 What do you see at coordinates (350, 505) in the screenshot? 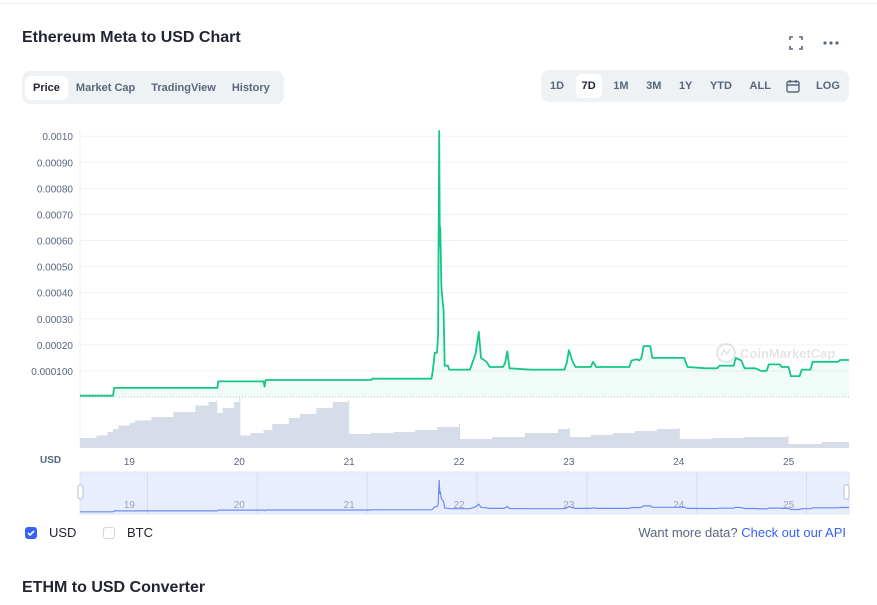
I see `navigator-tick-label: 21` at bounding box center [350, 505].